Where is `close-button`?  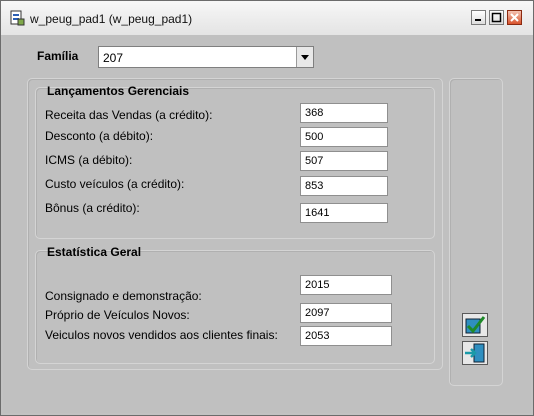 close-button is located at coordinates (514, 17).